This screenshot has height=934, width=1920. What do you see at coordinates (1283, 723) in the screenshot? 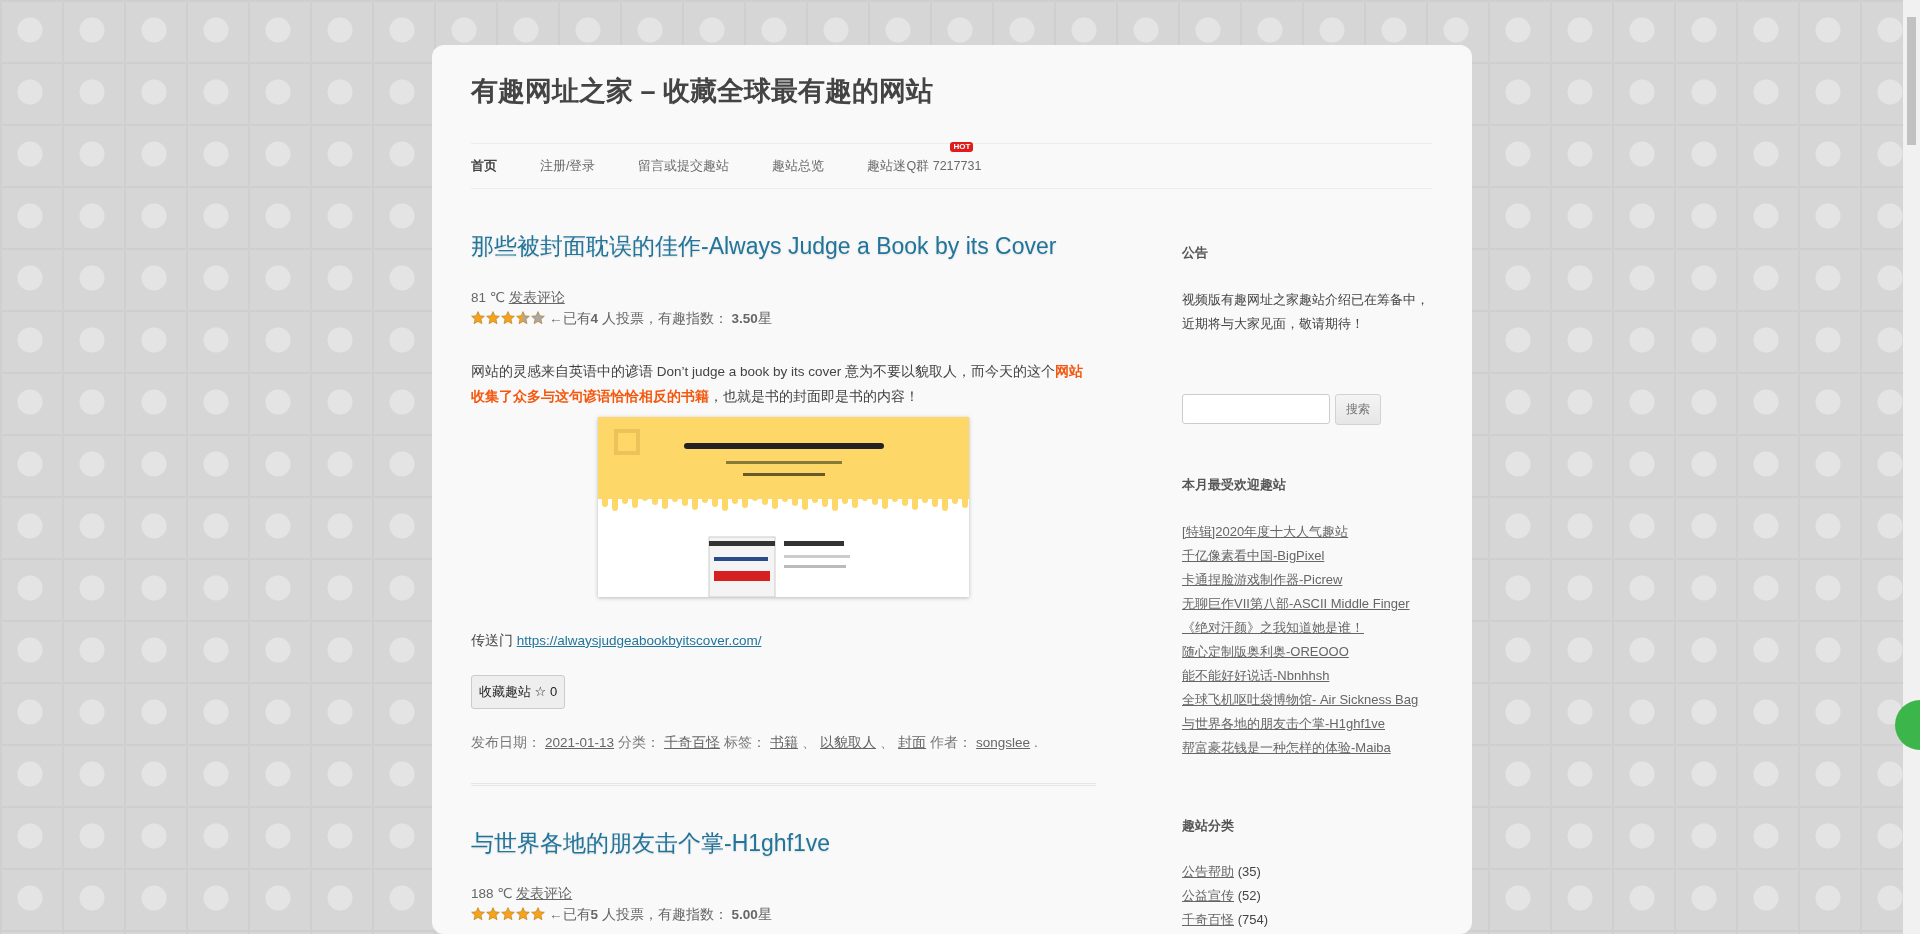
I see `popular-link: 与世界各地的朋友击个掌-H1ghf1ve` at bounding box center [1283, 723].